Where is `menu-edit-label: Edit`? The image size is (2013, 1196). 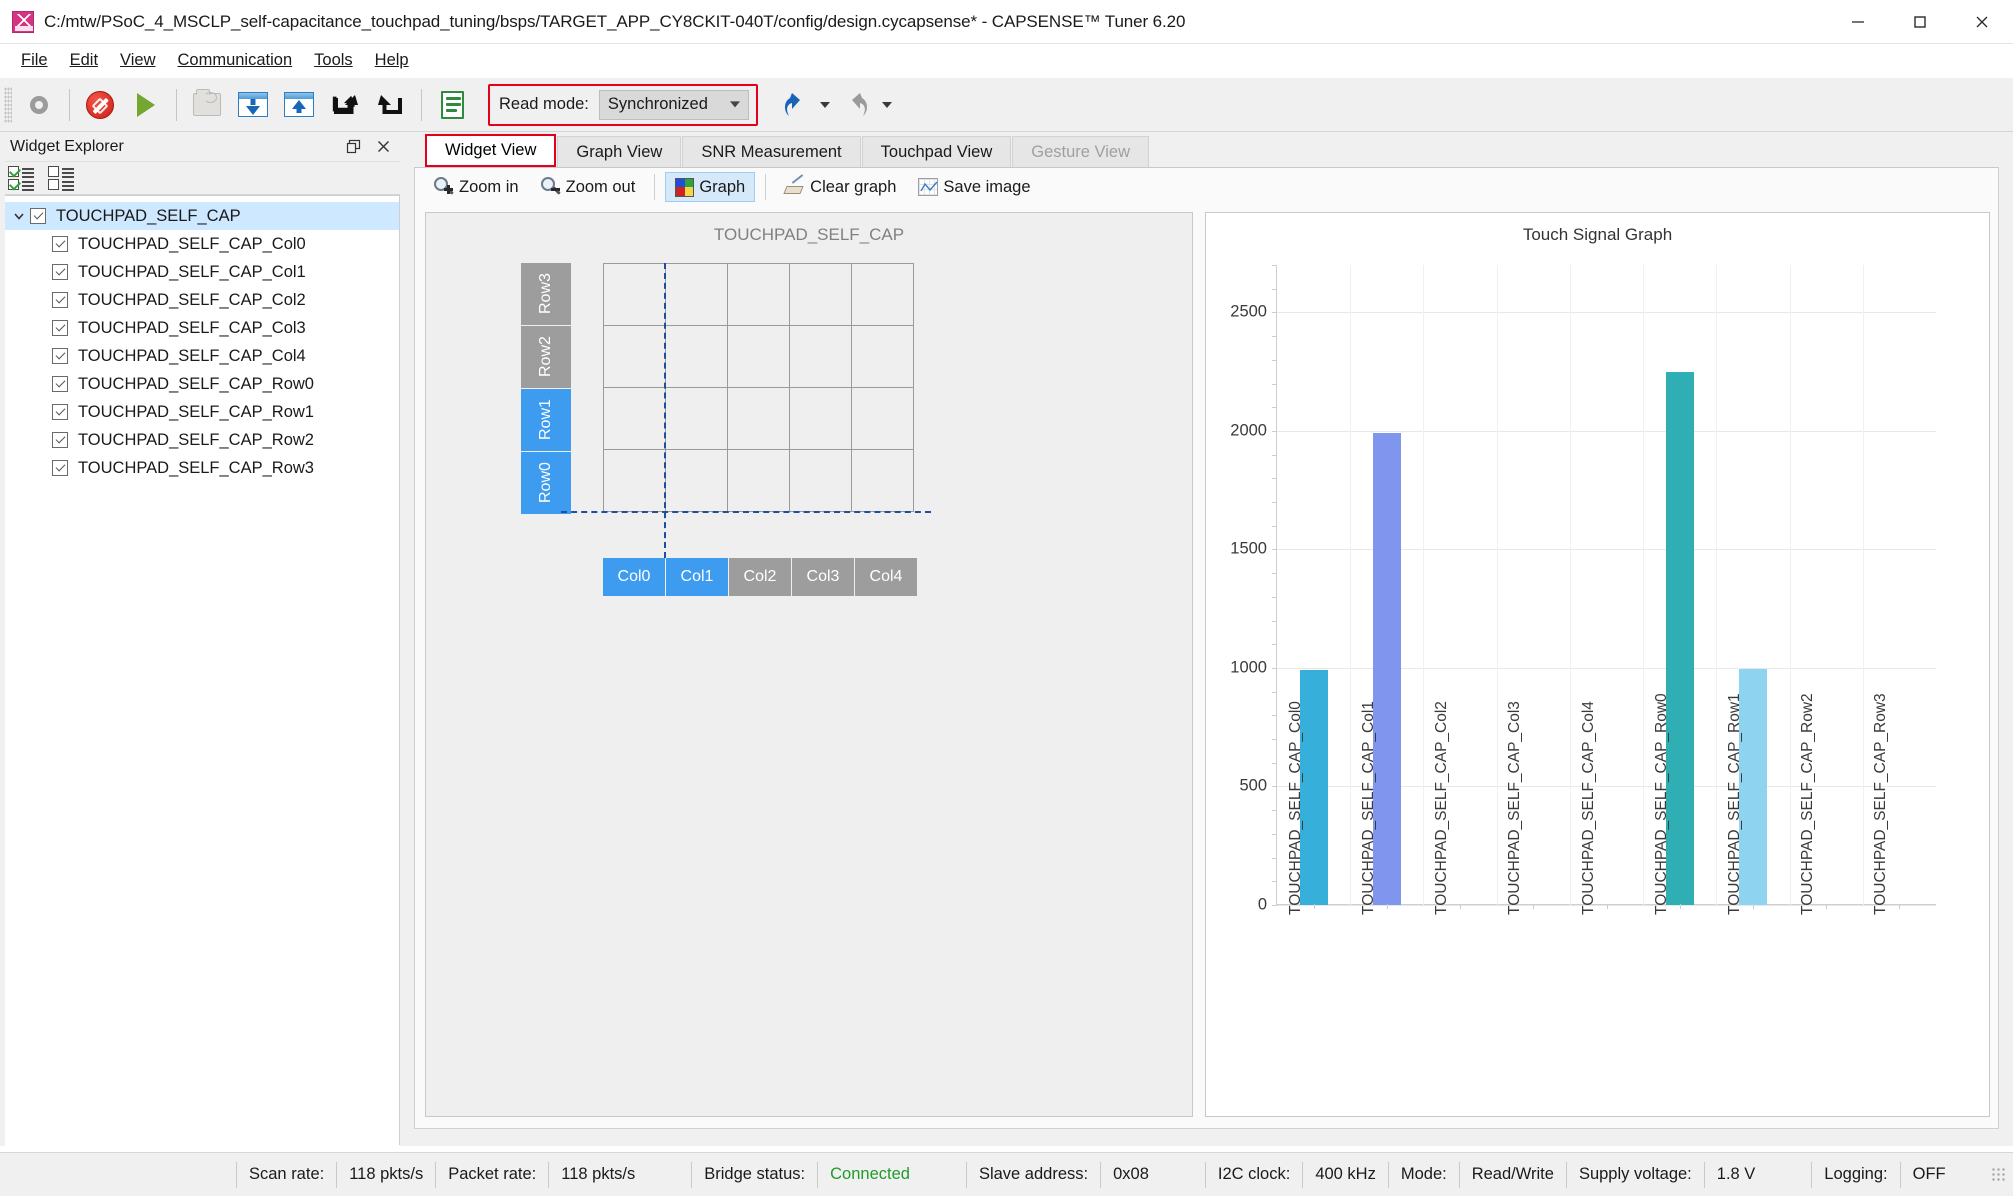
menu-edit-label: Edit is located at coordinates (84, 60).